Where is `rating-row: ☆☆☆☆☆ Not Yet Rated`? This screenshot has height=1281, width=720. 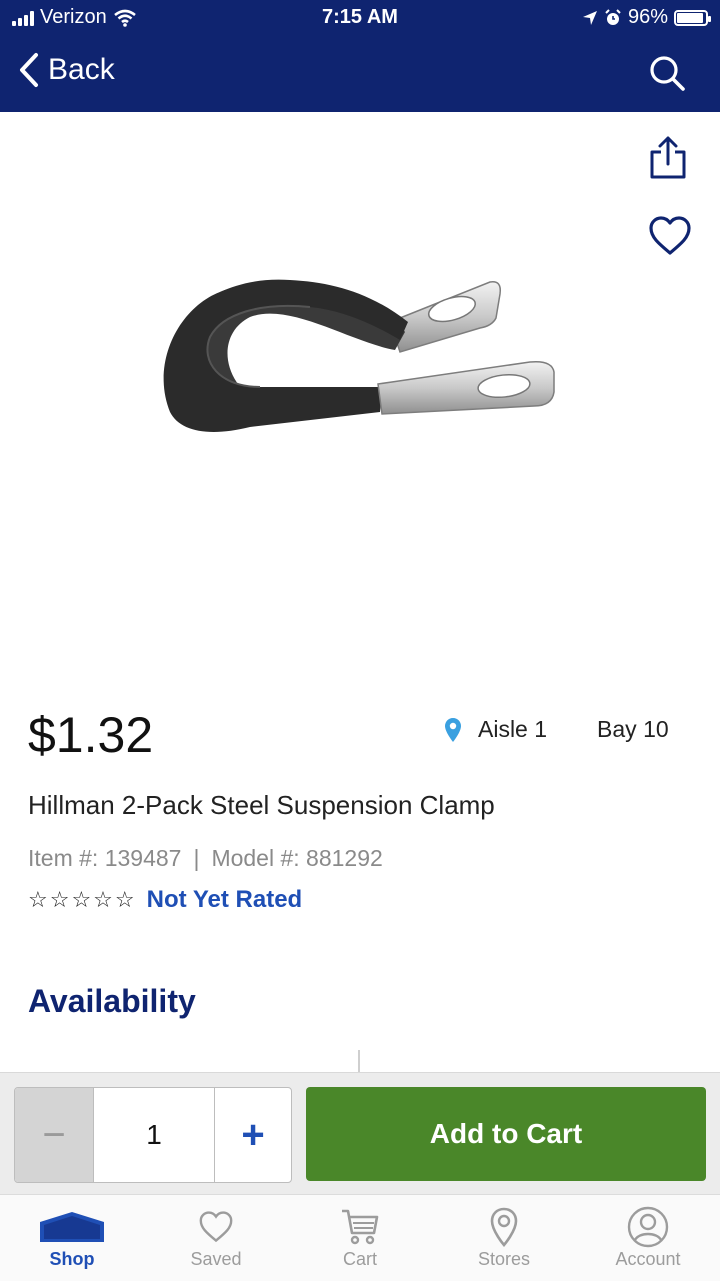
rating-row: ☆☆☆☆☆ Not Yet Rated is located at coordinates (165, 900).